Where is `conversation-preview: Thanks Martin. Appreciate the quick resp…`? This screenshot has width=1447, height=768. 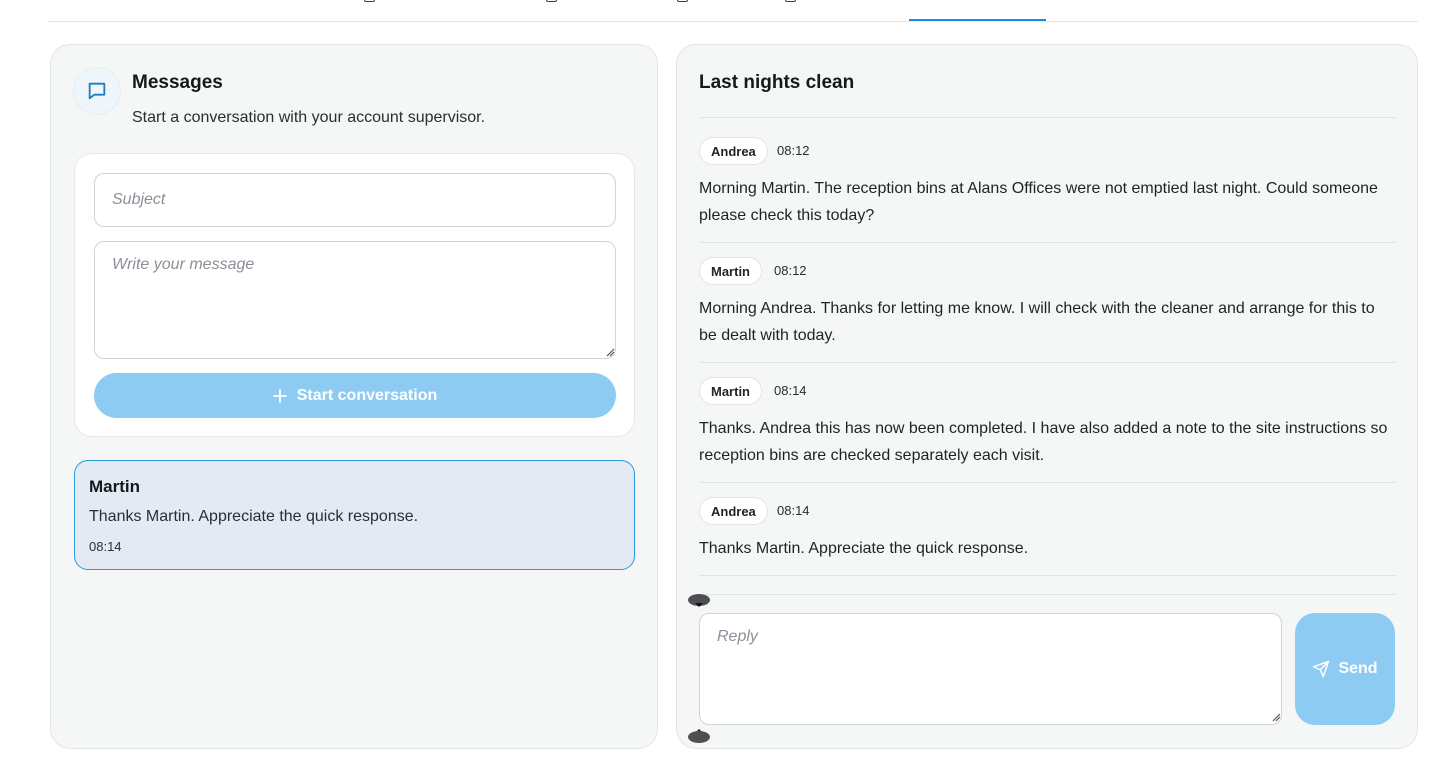 conversation-preview: Thanks Martin. Appreciate the quick resp… is located at coordinates (254, 516).